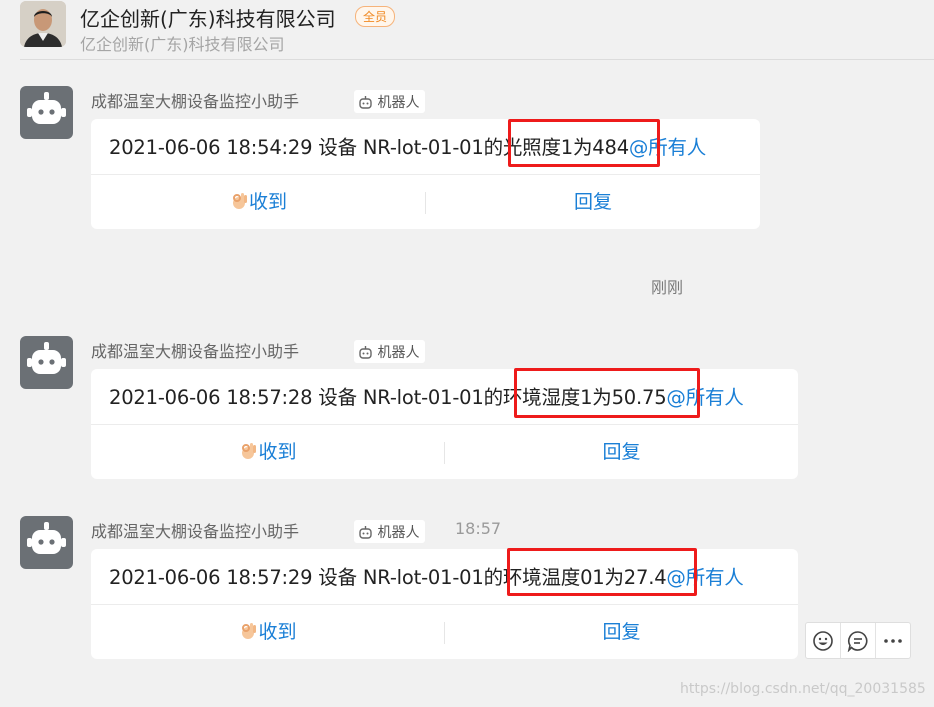  Describe the element at coordinates (467, 30) in the screenshot. I see `chat-header: 亿企创新(广东)科技有限公司 全员 亿企创新(广东)科技有限公司` at that location.